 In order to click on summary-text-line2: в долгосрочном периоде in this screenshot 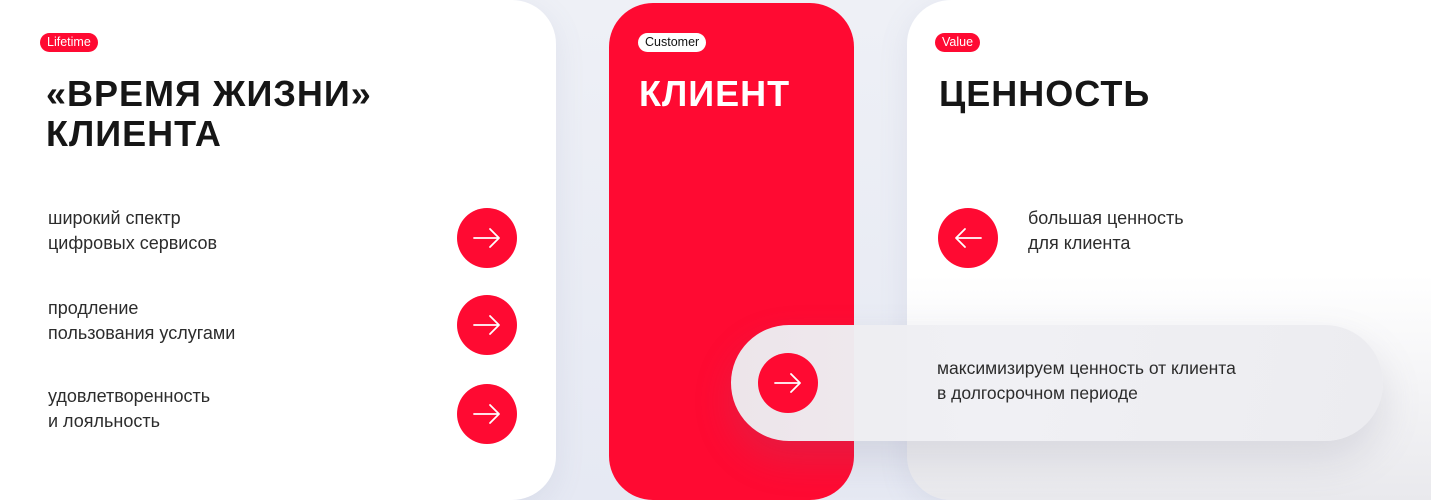, I will do `click(1037, 393)`.